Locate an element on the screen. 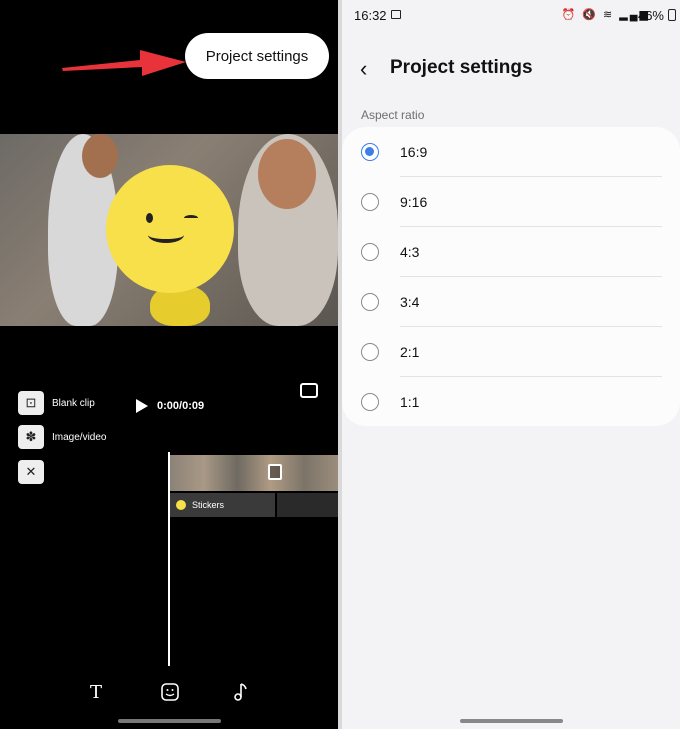 This screenshot has width=680, height=729. sticker-track: Stickers is located at coordinates (222, 505).